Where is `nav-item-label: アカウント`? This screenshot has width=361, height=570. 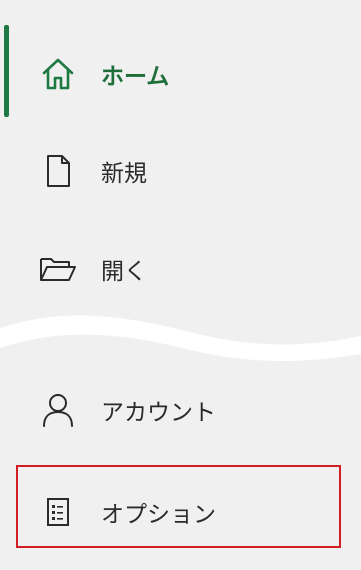
nav-item-label: アカウント is located at coordinates (158, 413).